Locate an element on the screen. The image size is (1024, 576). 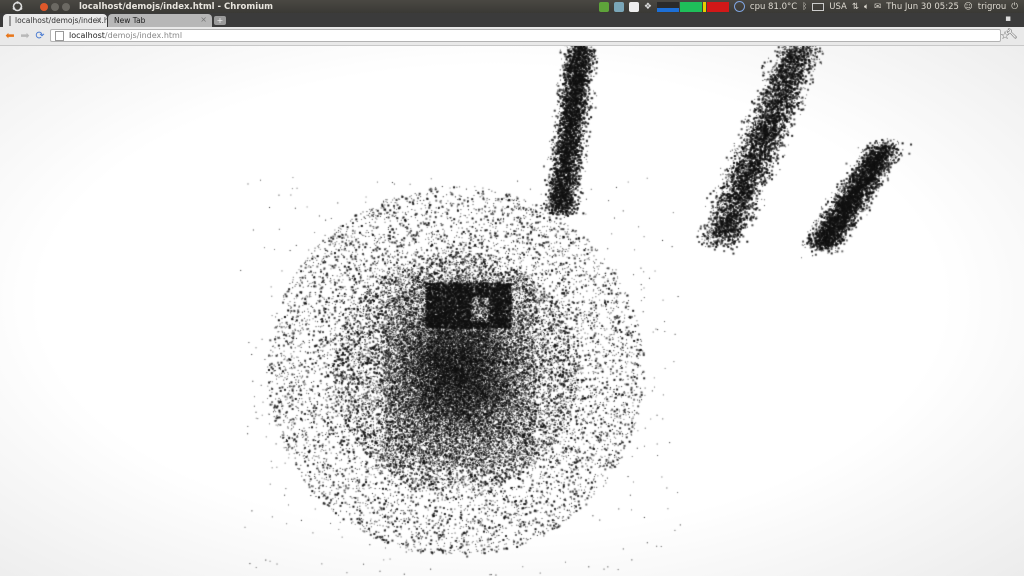
dropbox-icon: ❖ is located at coordinates (648, 7).